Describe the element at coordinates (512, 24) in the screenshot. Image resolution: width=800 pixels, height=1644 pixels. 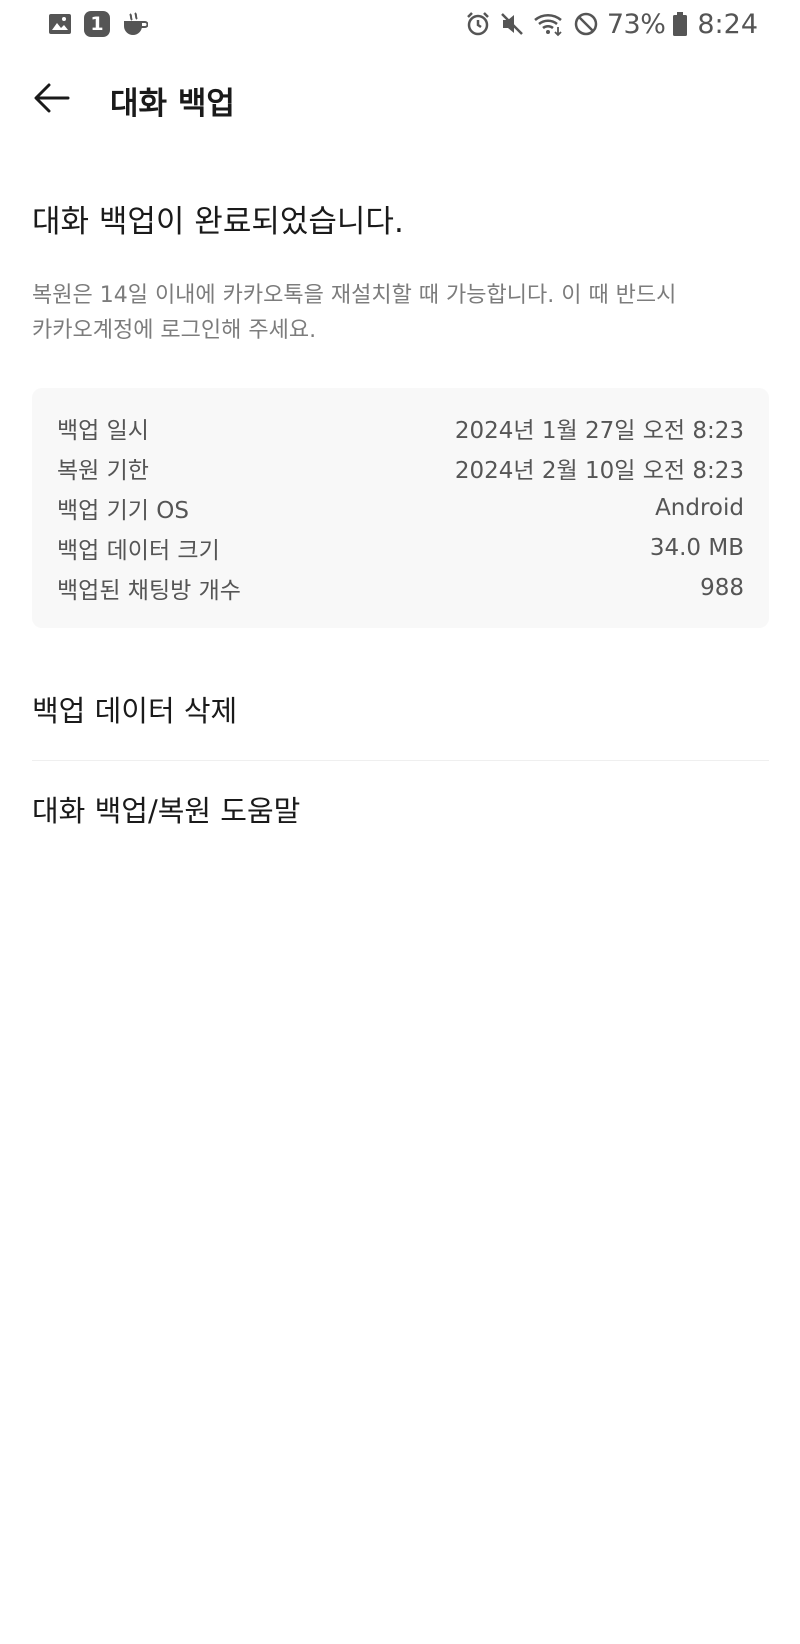
I see `mute-icon` at that location.